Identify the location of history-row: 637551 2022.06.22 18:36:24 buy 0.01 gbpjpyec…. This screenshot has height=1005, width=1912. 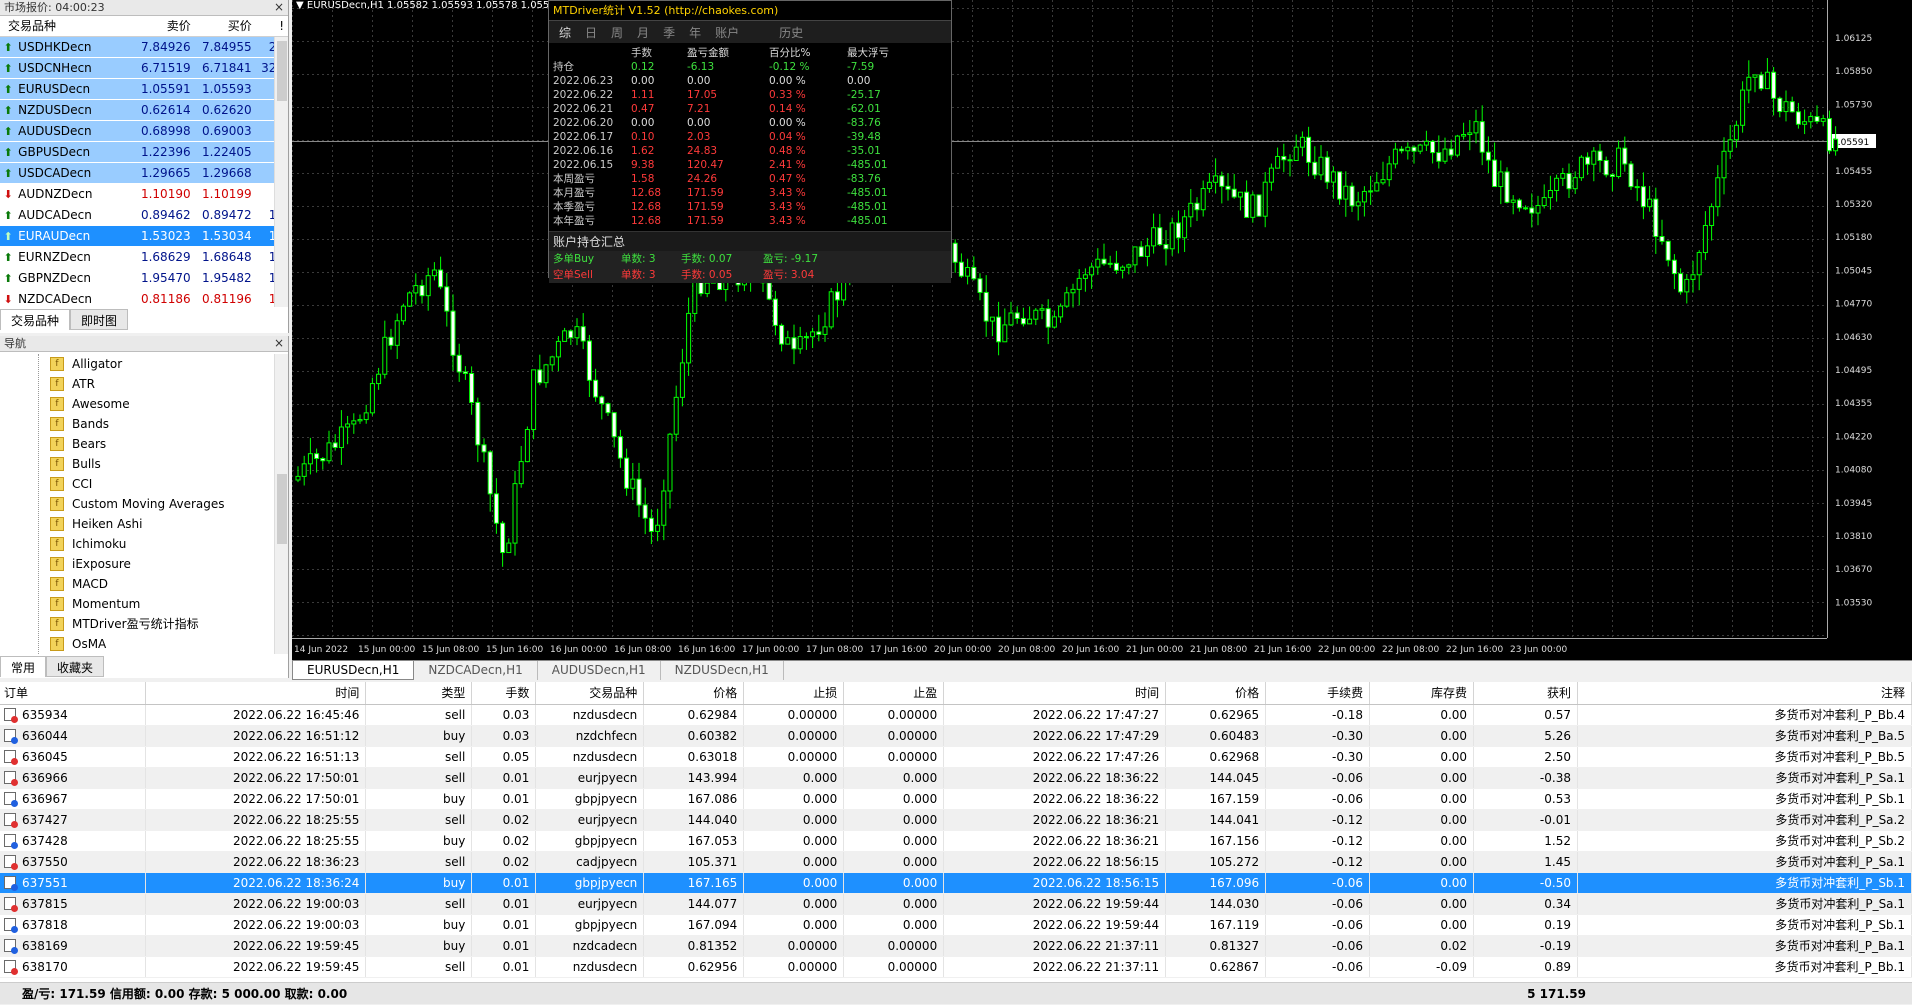
(956, 883).